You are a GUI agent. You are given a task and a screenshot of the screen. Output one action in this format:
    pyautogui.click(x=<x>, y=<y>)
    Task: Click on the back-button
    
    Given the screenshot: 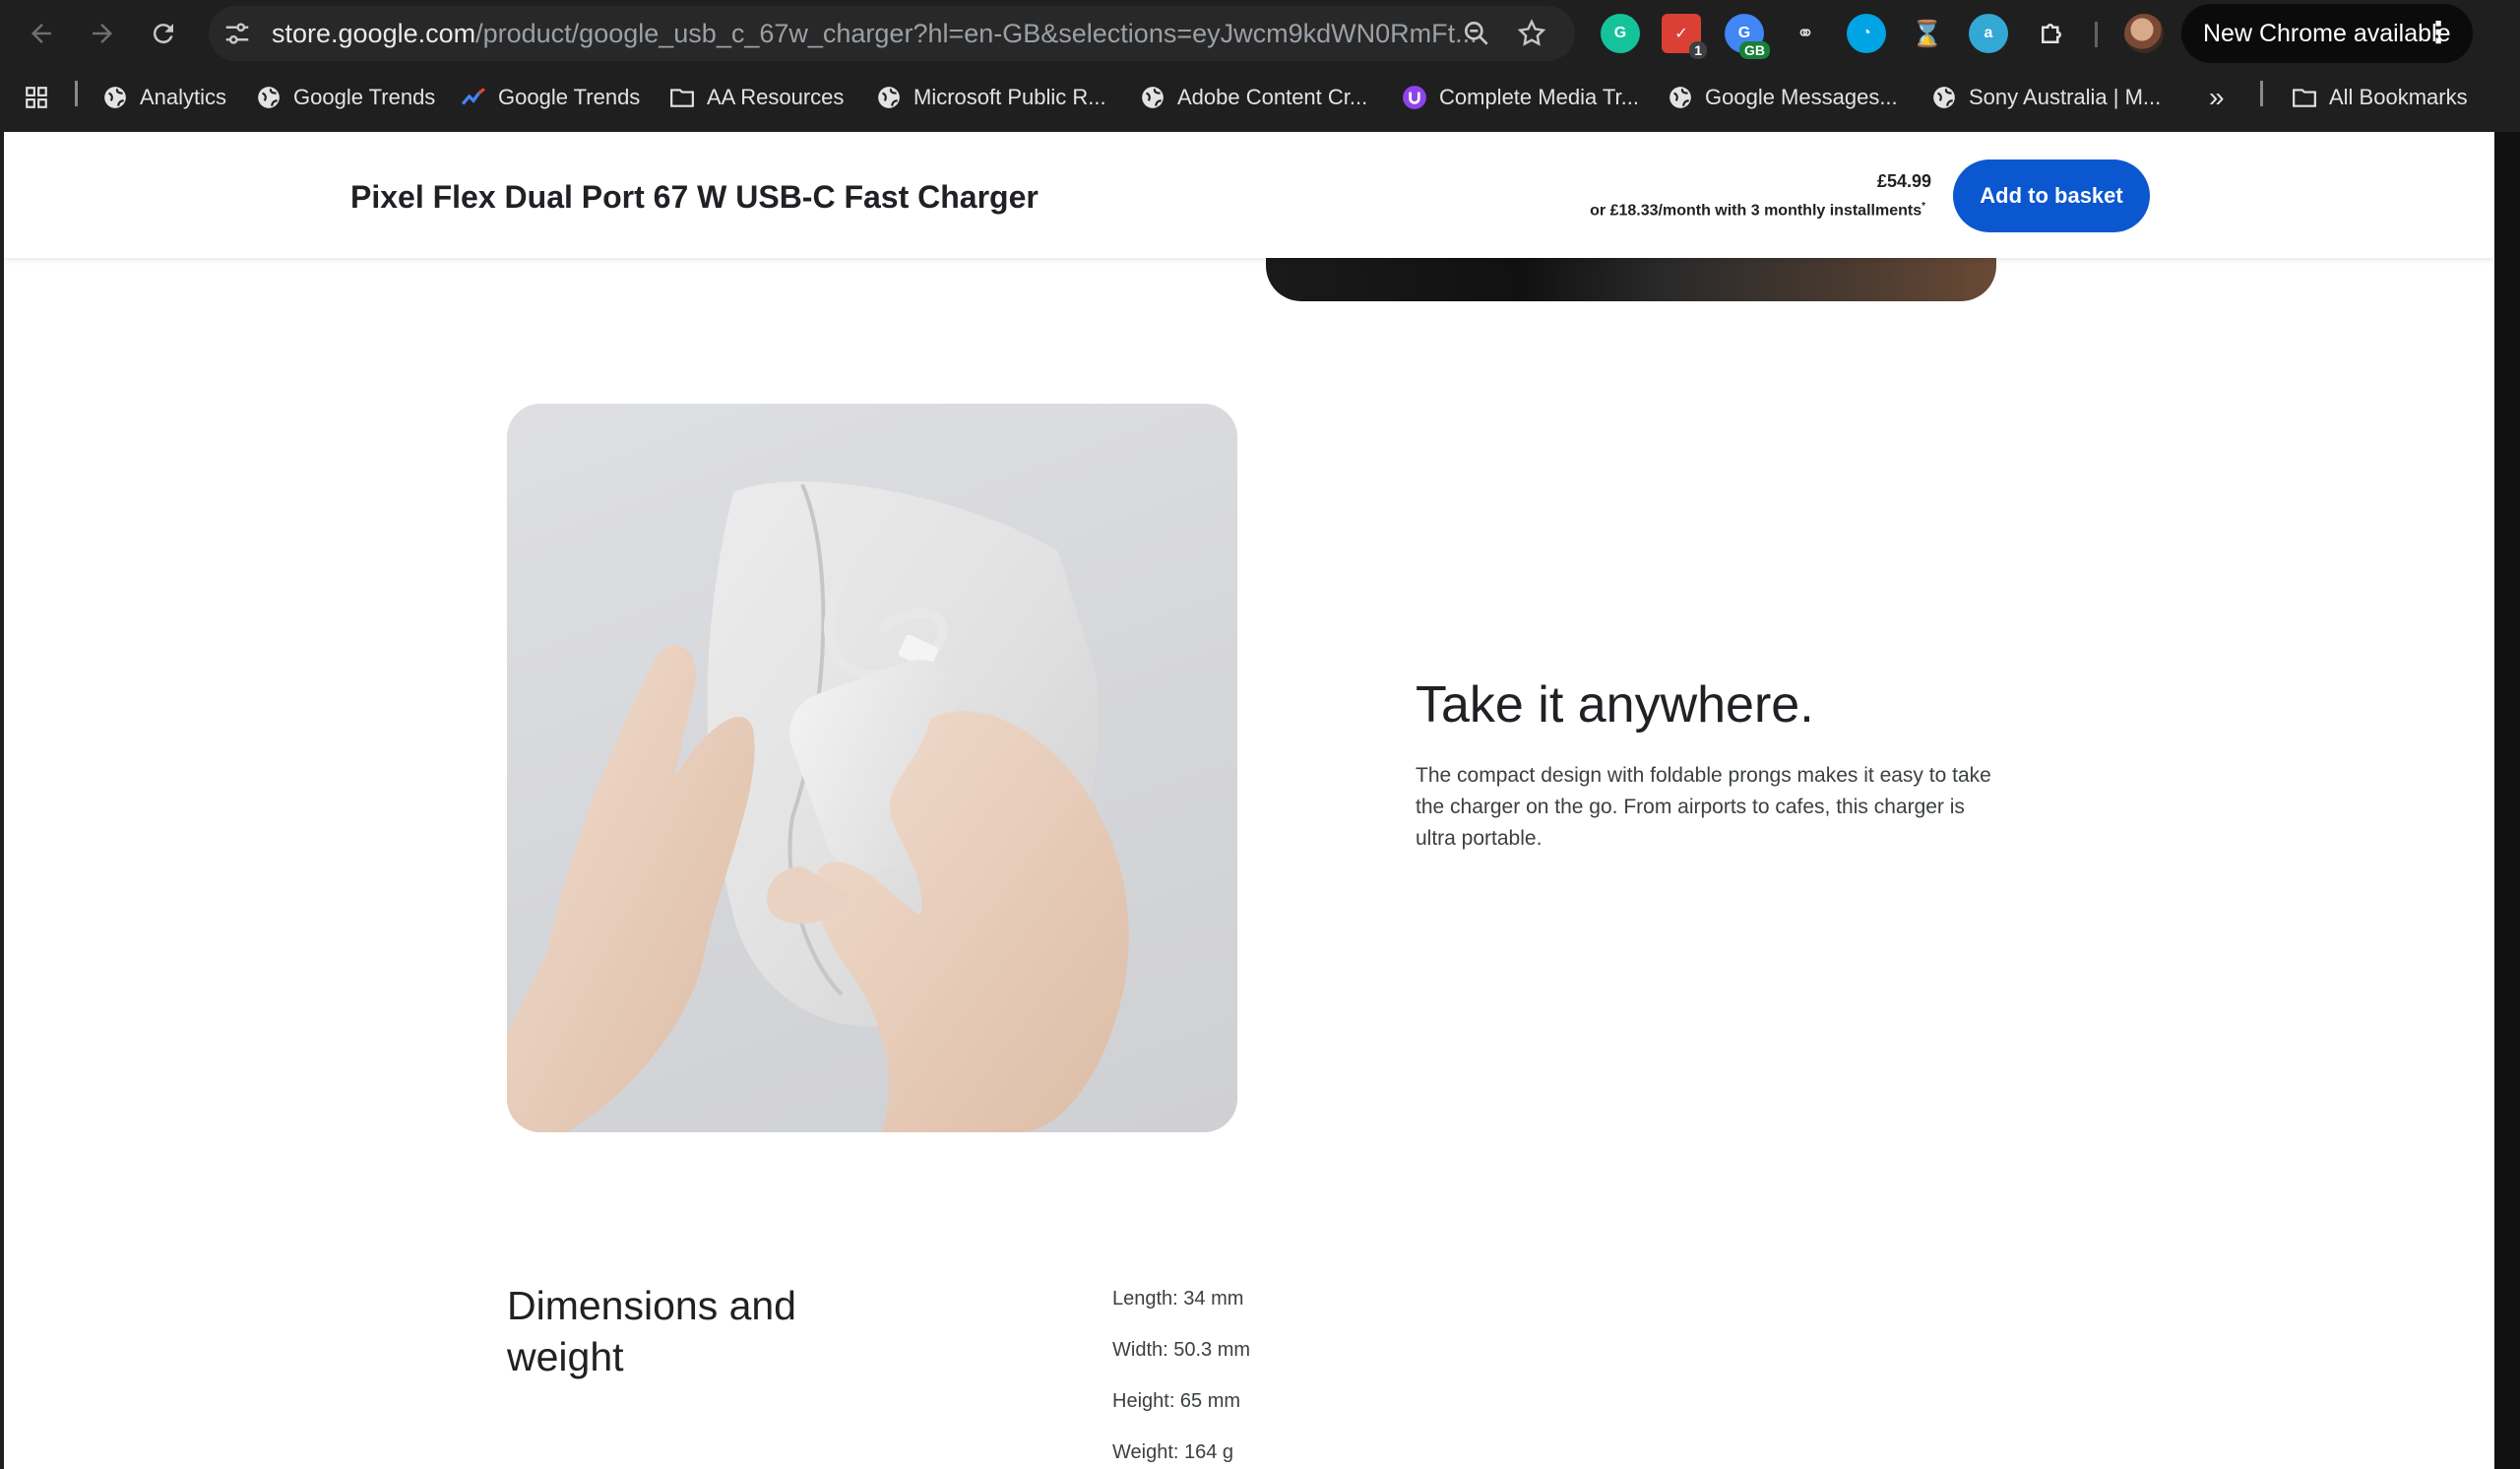 What is the action you would take?
    pyautogui.click(x=41, y=33)
    